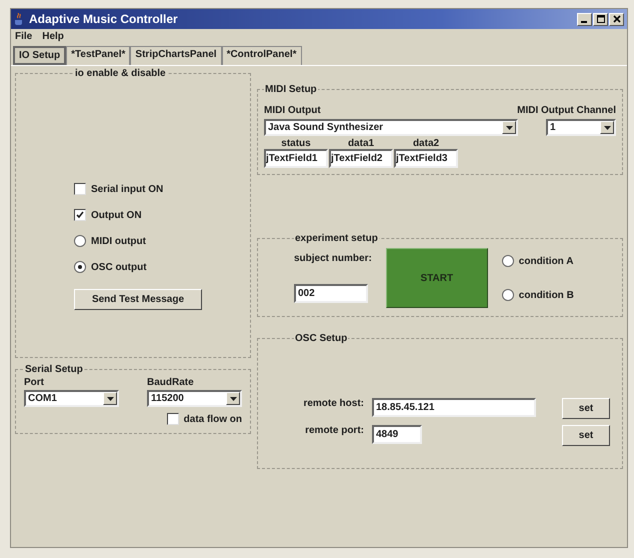  Describe the element at coordinates (397, 434) in the screenshot. I see `input-field: 4849` at that location.